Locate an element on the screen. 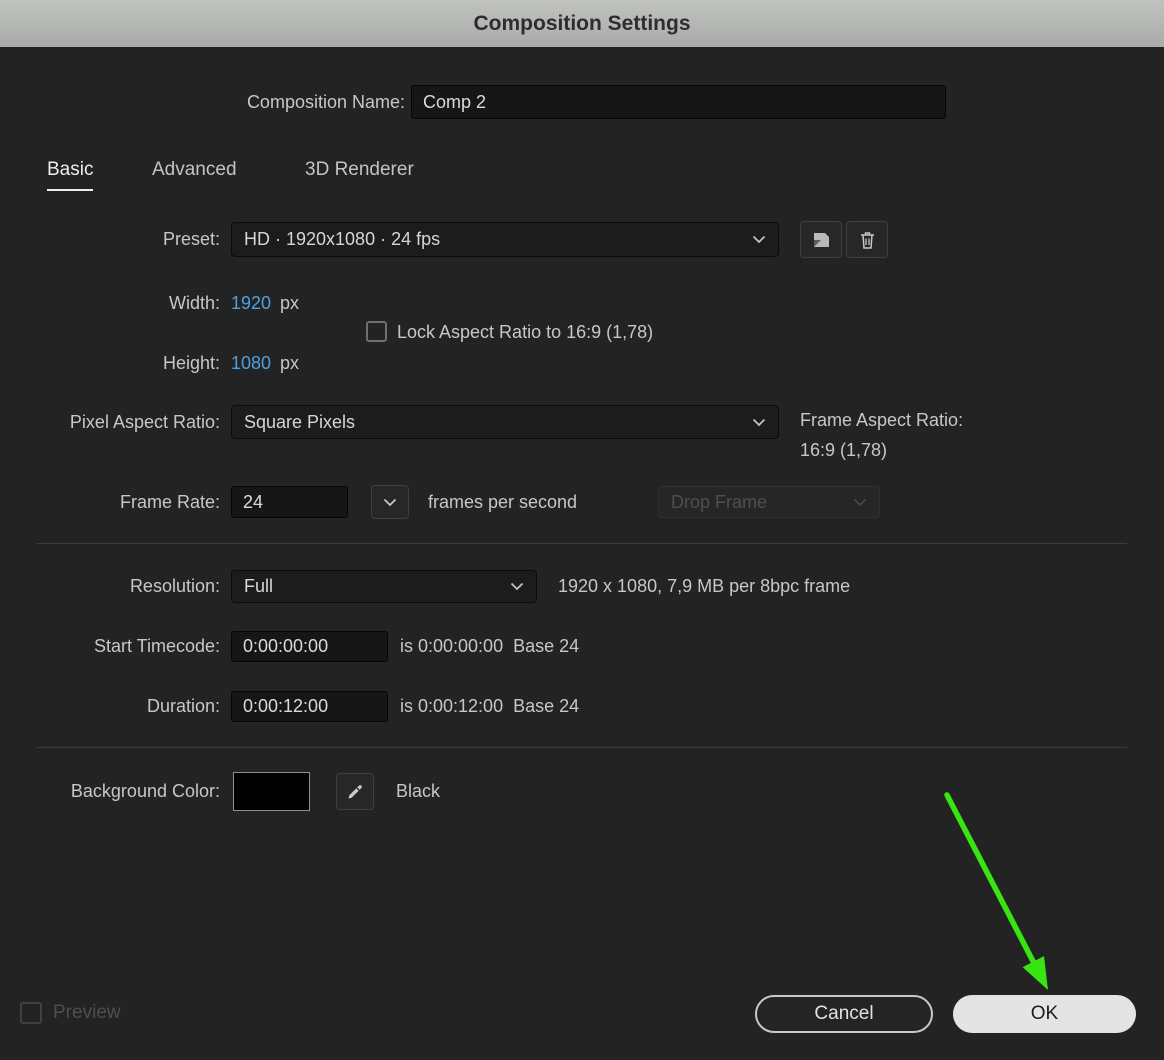 Image resolution: width=1164 pixels, height=1060 pixels. preview-label: Preview is located at coordinates (87, 1012).